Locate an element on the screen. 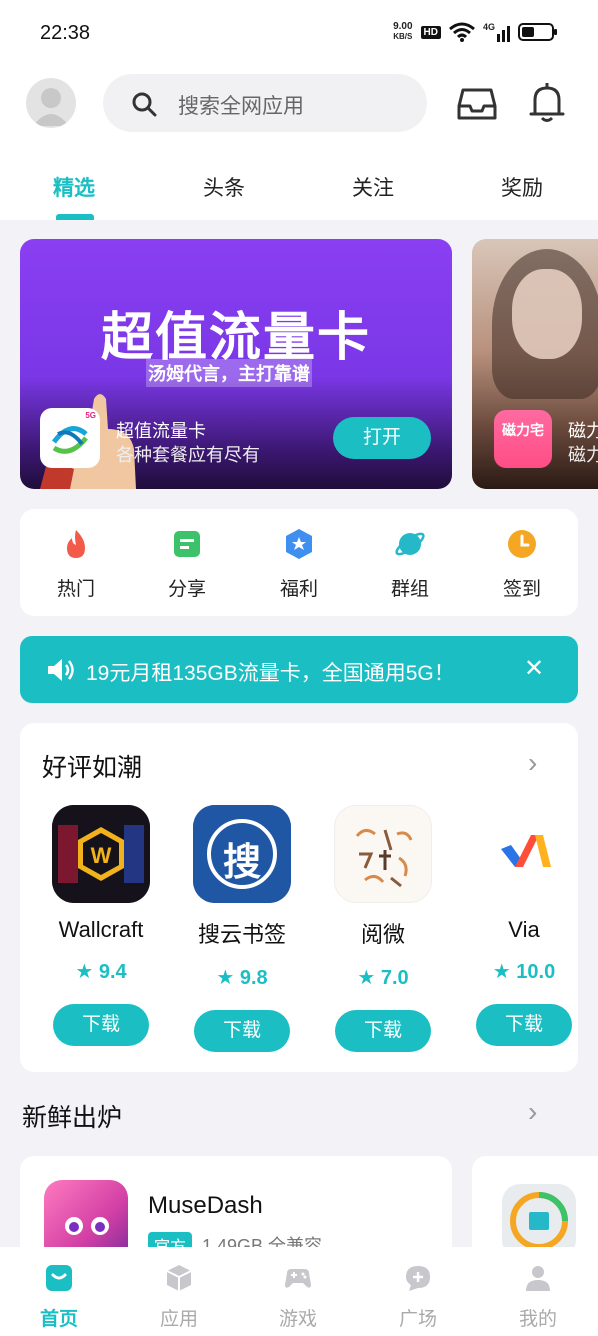 The height and width of the screenshot is (1336, 598). net-speed: 9.00 KB/S is located at coordinates (402, 32).